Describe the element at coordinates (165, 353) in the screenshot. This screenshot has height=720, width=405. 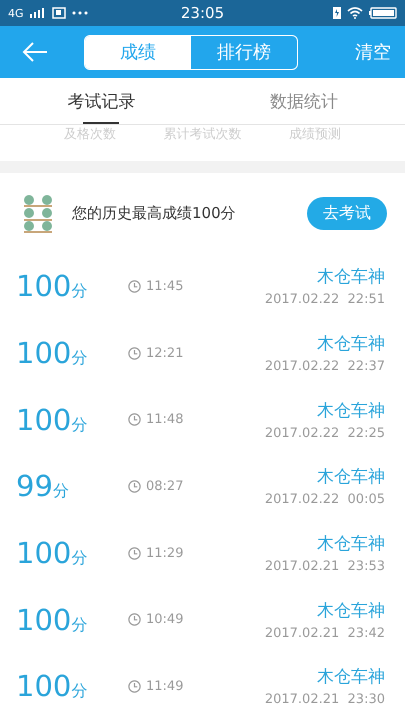
I see `duration-text: 12:21` at that location.